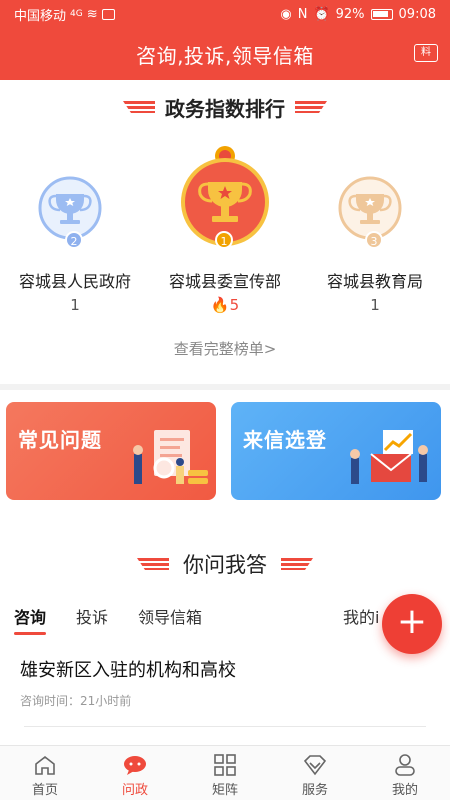 This screenshot has width=450, height=800. What do you see at coordinates (375, 305) in the screenshot?
I see `rank-score-3: 1` at bounding box center [375, 305].